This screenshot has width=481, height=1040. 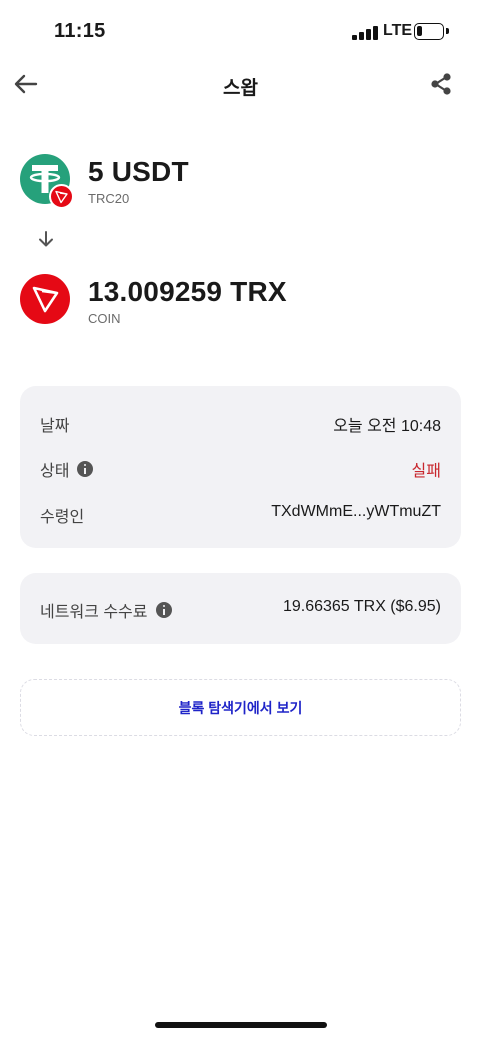 What do you see at coordinates (240, 422) in the screenshot?
I see `date-row: 날짜 오늘 오전 10:48` at bounding box center [240, 422].